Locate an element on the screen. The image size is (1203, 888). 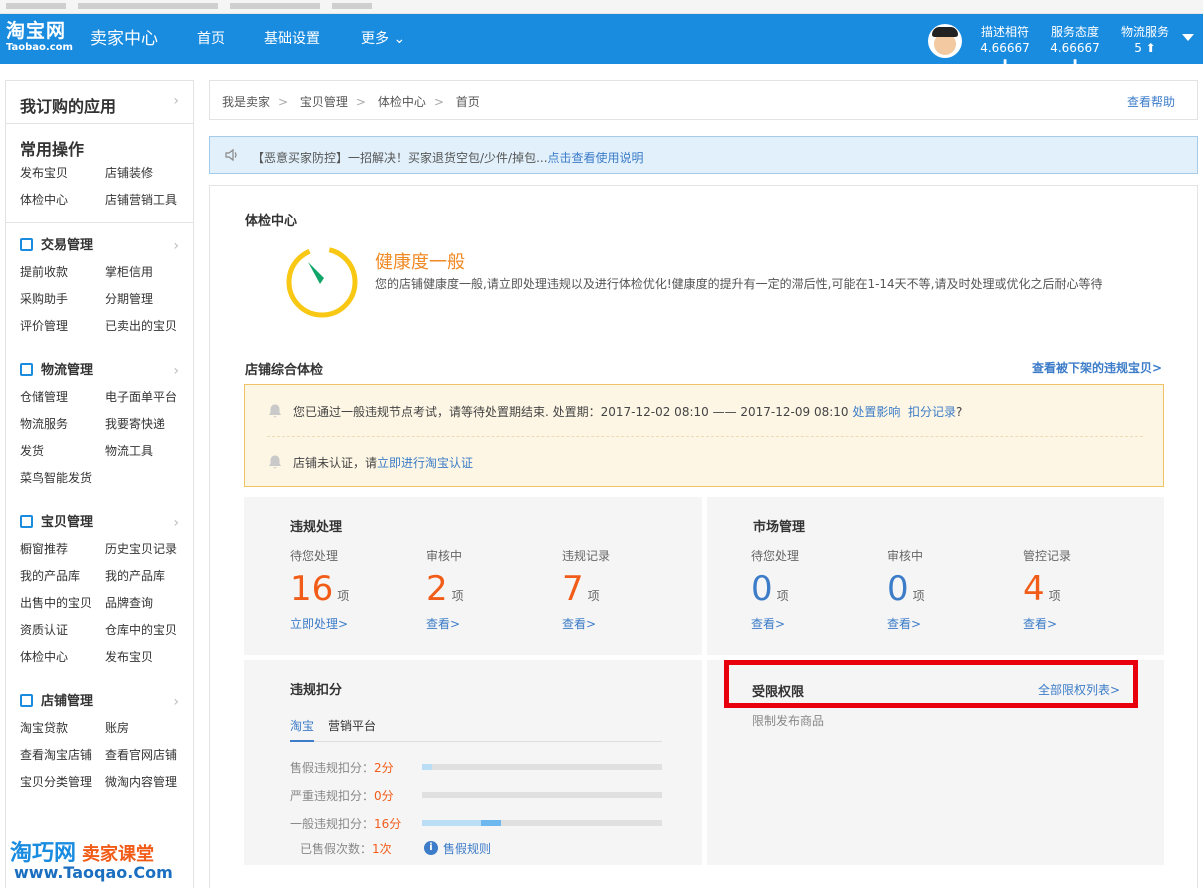
health-gauge-icon is located at coordinates (322, 282).